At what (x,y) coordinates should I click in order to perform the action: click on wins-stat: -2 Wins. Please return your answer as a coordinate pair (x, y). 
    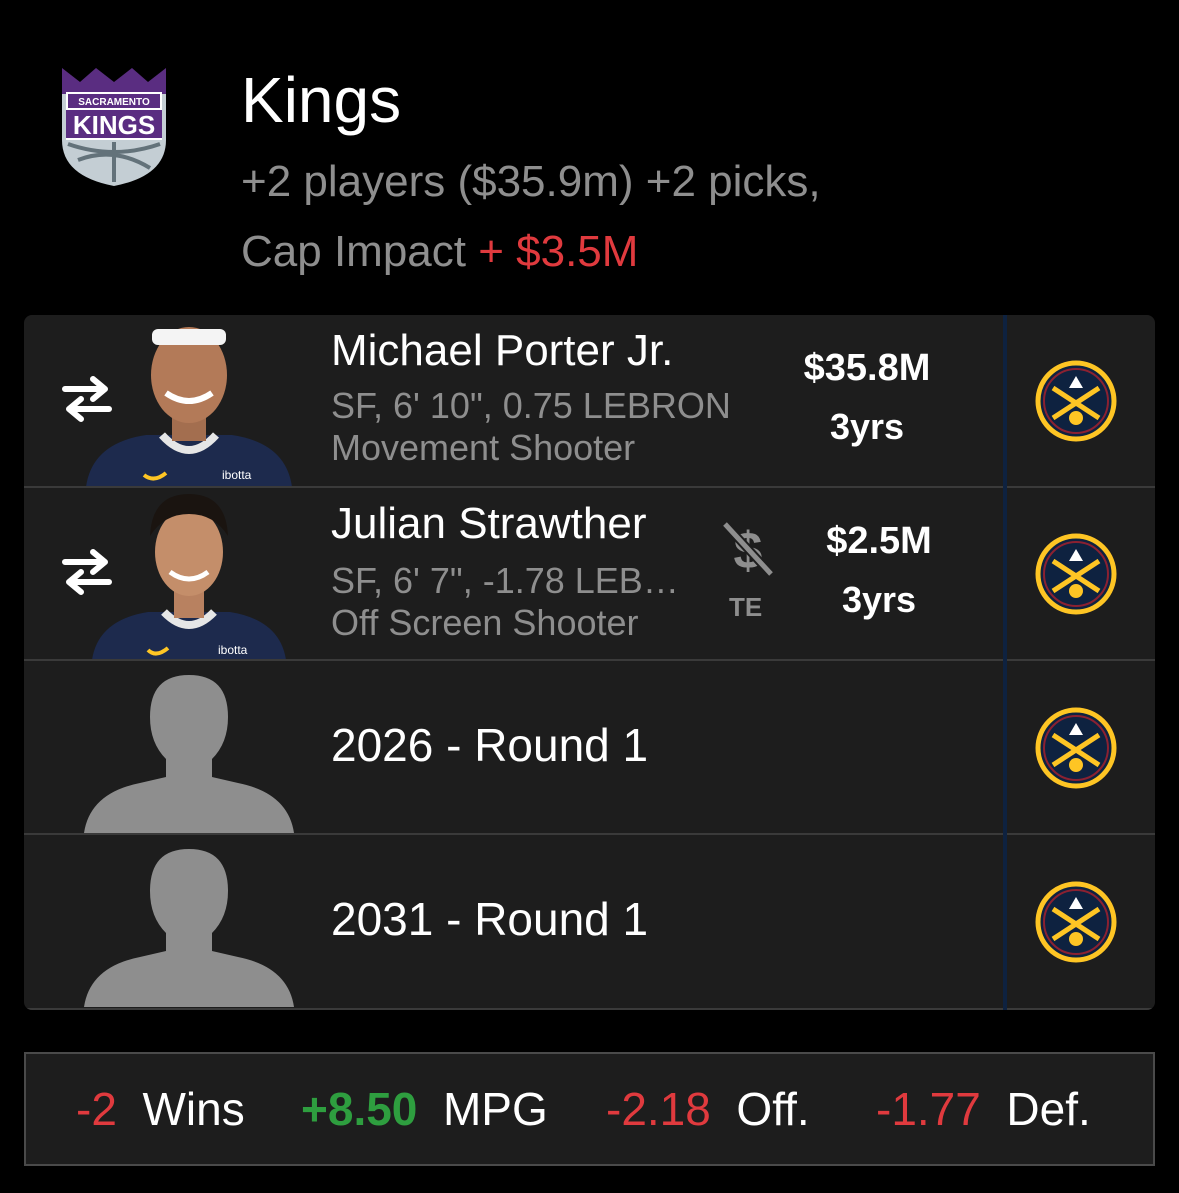
    Looking at the image, I should click on (160, 1109).